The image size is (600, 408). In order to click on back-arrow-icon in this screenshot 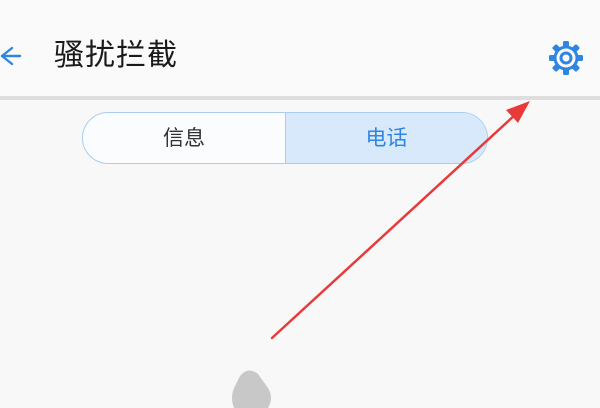, I will do `click(11, 56)`.